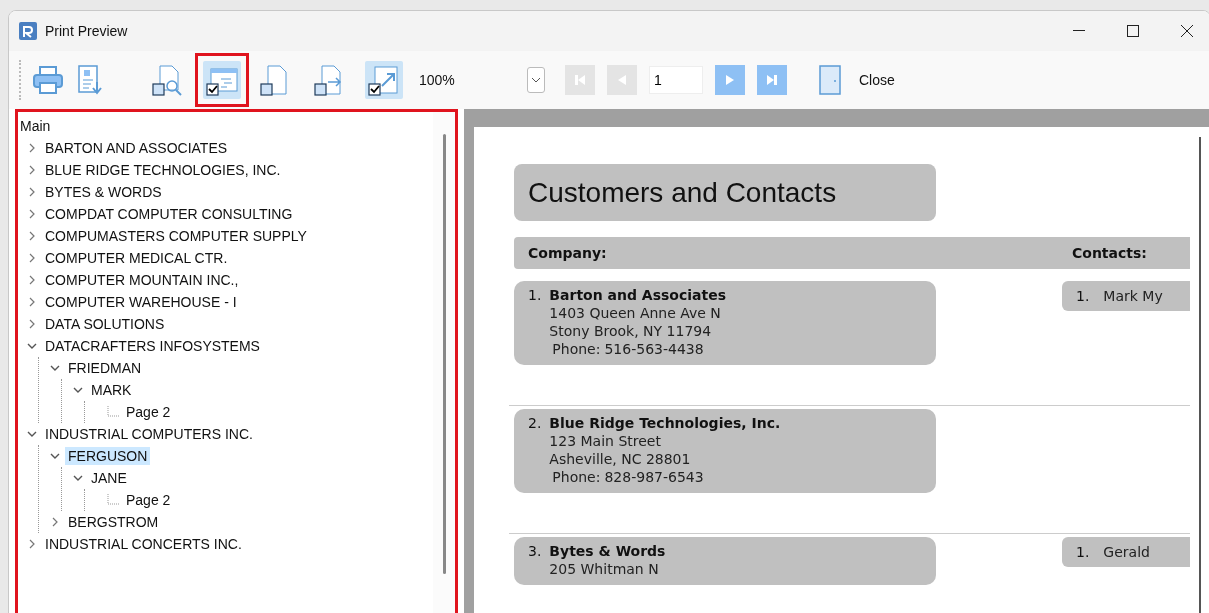 This screenshot has height=613, width=1209. What do you see at coordinates (142, 280) in the screenshot?
I see `tree-item: COMPUTER MOUNTAIN INC.,` at bounding box center [142, 280].